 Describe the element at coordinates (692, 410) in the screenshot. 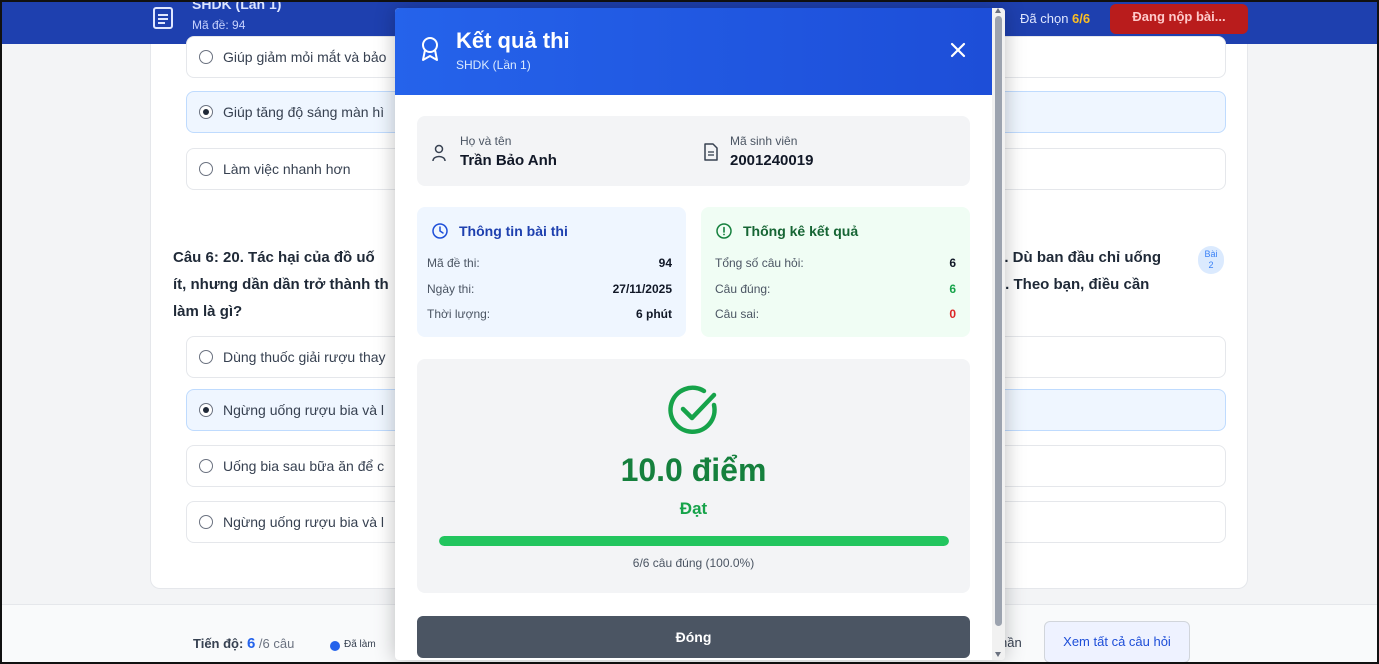

I see `check-circle-icon` at that location.